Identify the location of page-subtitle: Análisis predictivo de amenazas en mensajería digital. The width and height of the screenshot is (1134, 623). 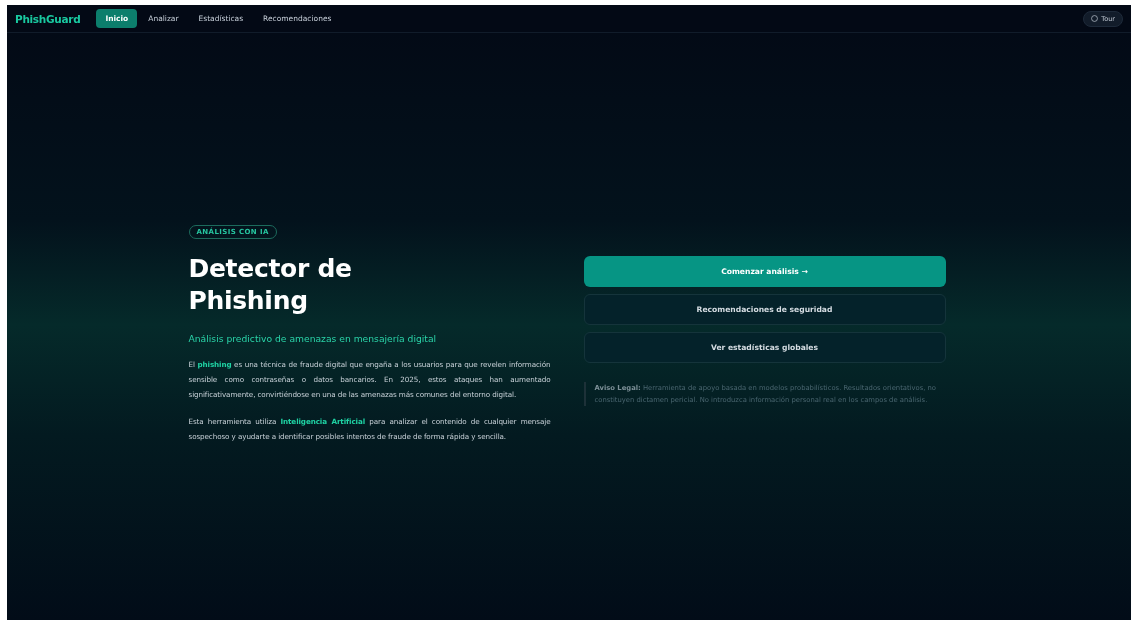
(313, 338).